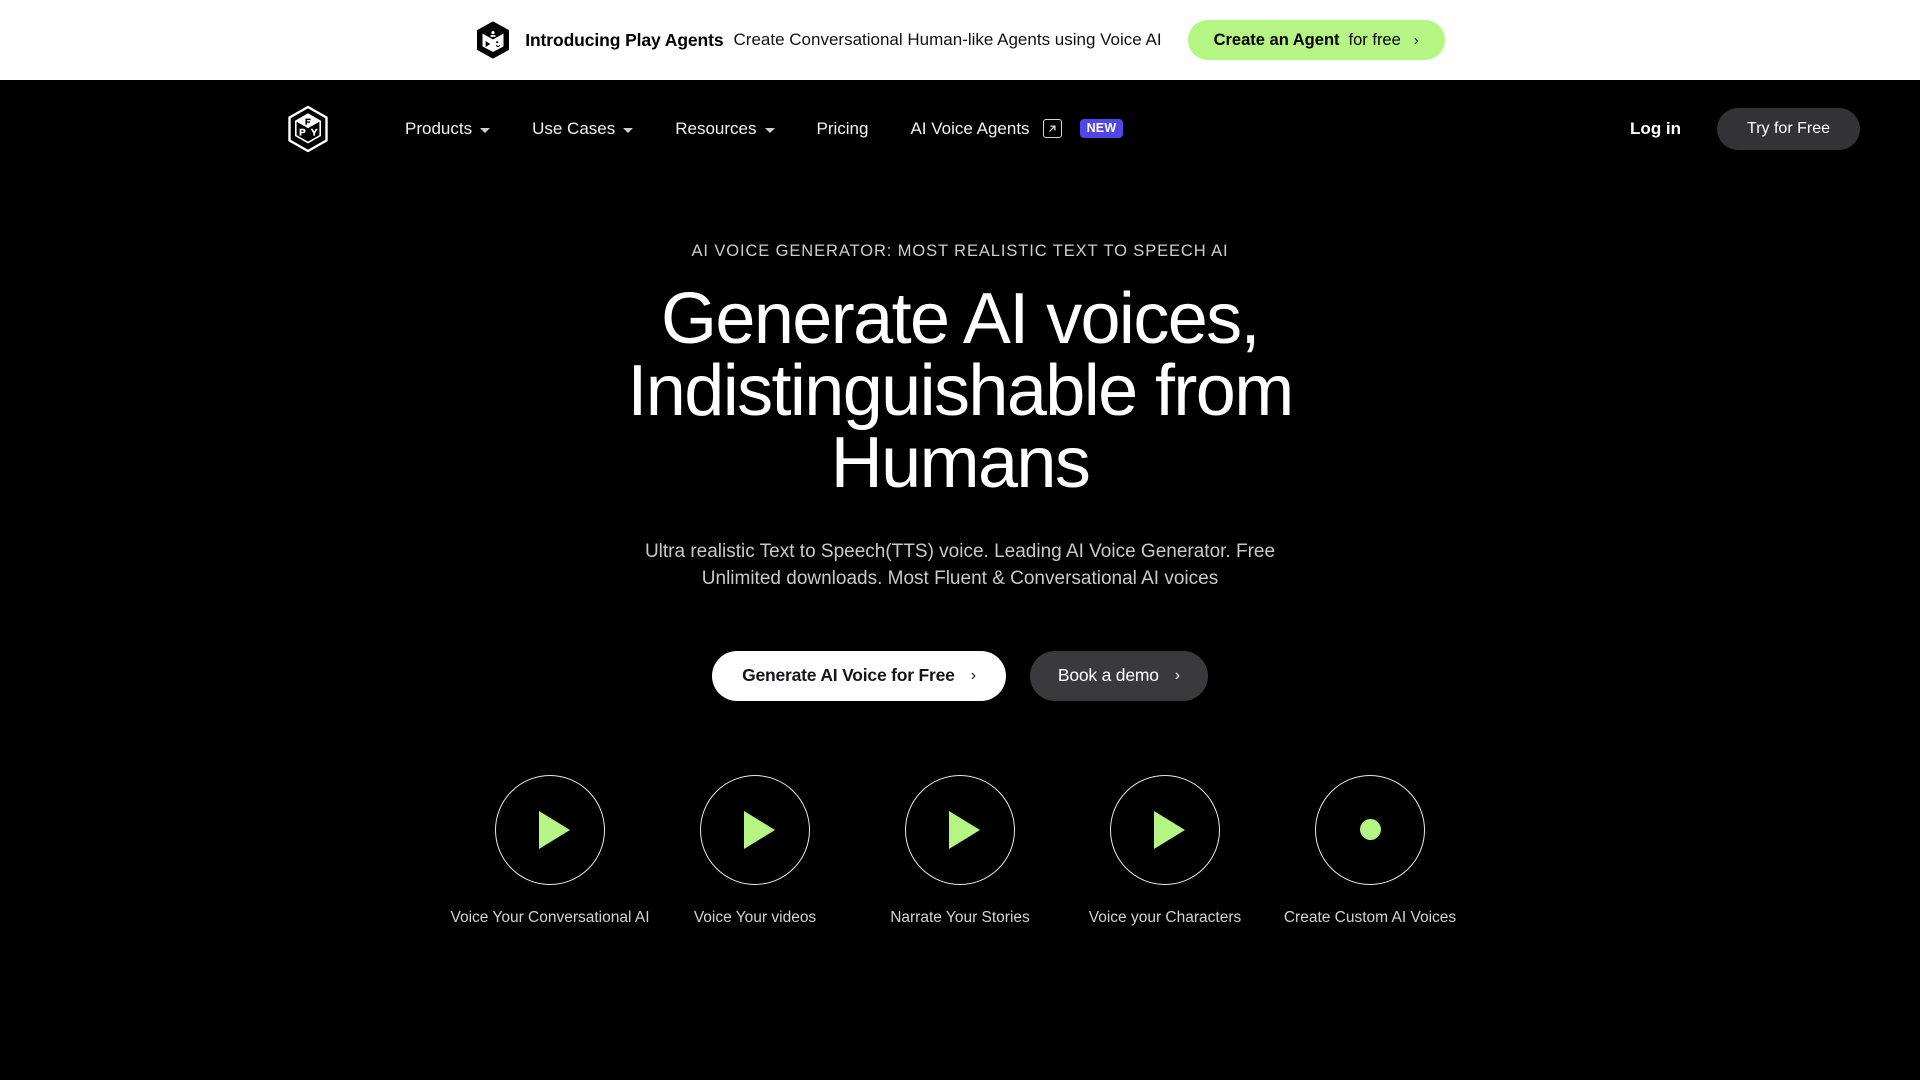 The height and width of the screenshot is (1080, 1920). I want to click on record-button, so click(1370, 829).